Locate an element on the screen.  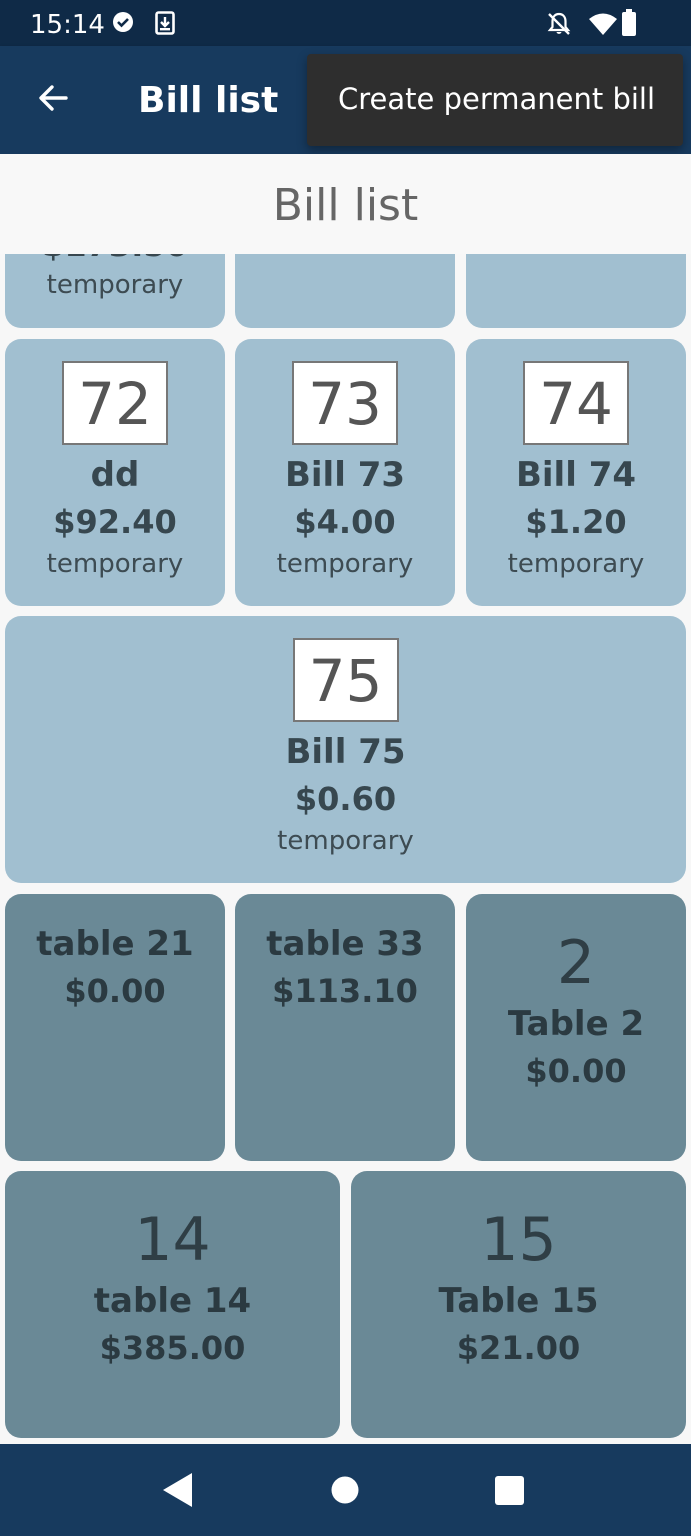
section-title: Bill list is located at coordinates (345, 204).